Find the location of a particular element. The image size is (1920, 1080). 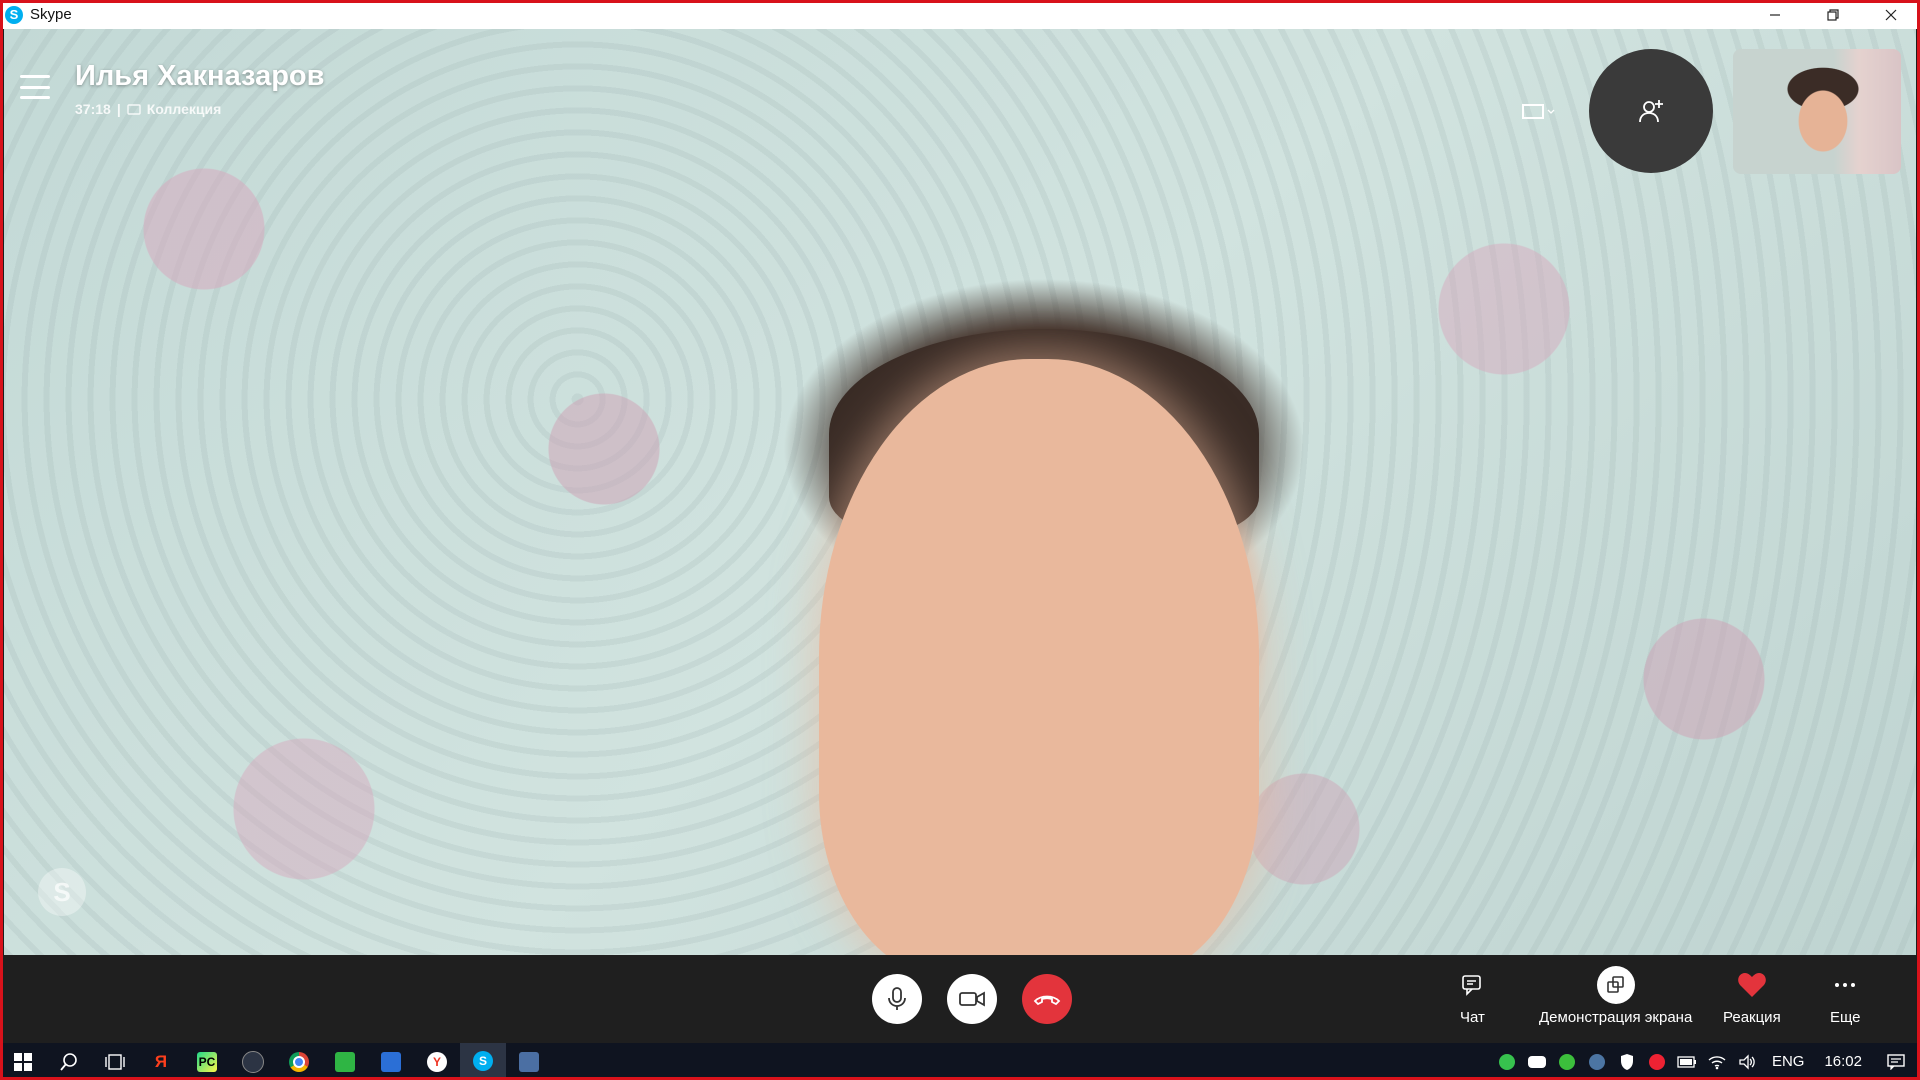

close-button is located at coordinates (1891, 14).